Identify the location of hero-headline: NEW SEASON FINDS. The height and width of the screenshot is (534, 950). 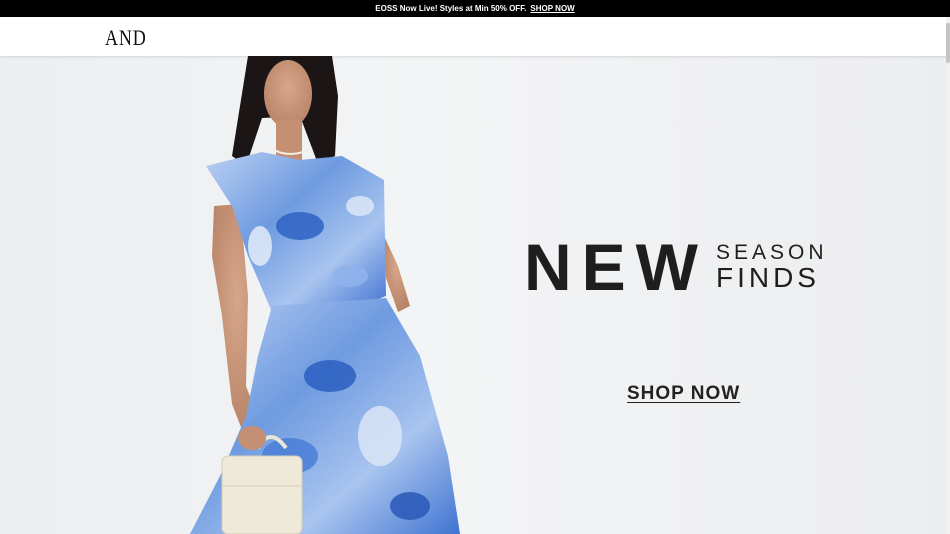
(676, 267).